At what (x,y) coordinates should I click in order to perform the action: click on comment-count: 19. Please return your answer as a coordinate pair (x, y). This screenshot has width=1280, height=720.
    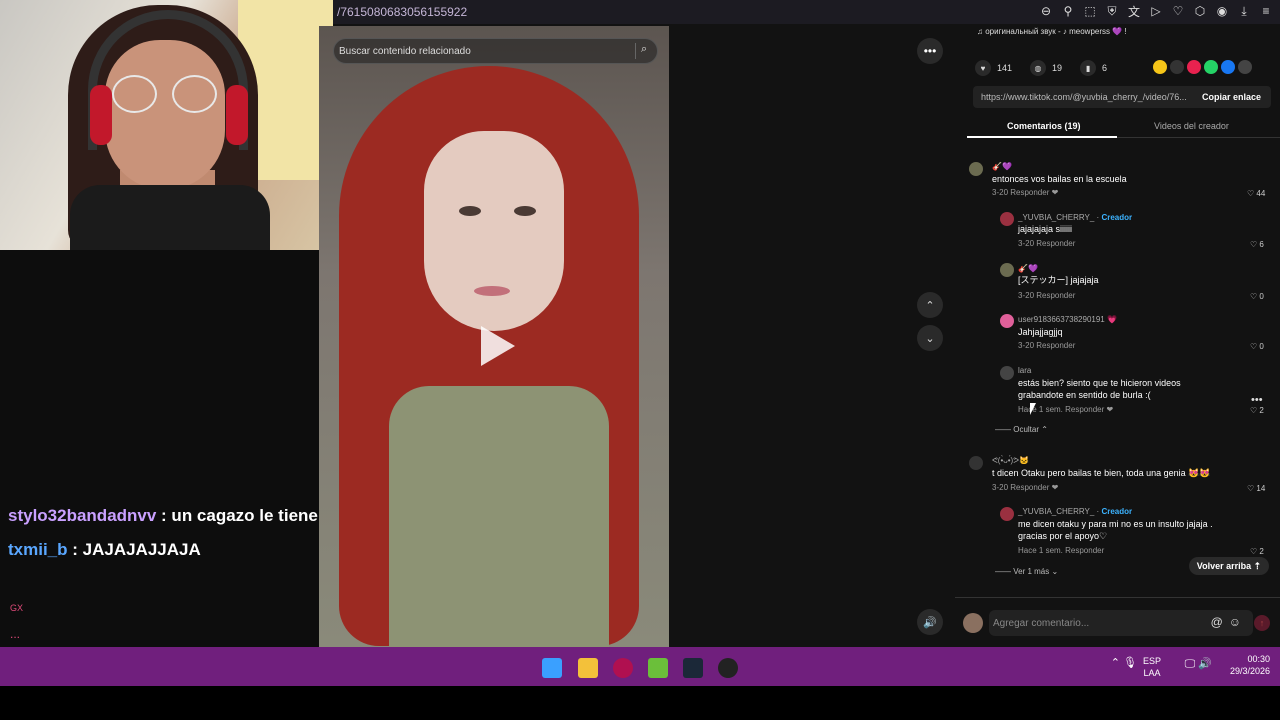
    Looking at the image, I should click on (1057, 68).